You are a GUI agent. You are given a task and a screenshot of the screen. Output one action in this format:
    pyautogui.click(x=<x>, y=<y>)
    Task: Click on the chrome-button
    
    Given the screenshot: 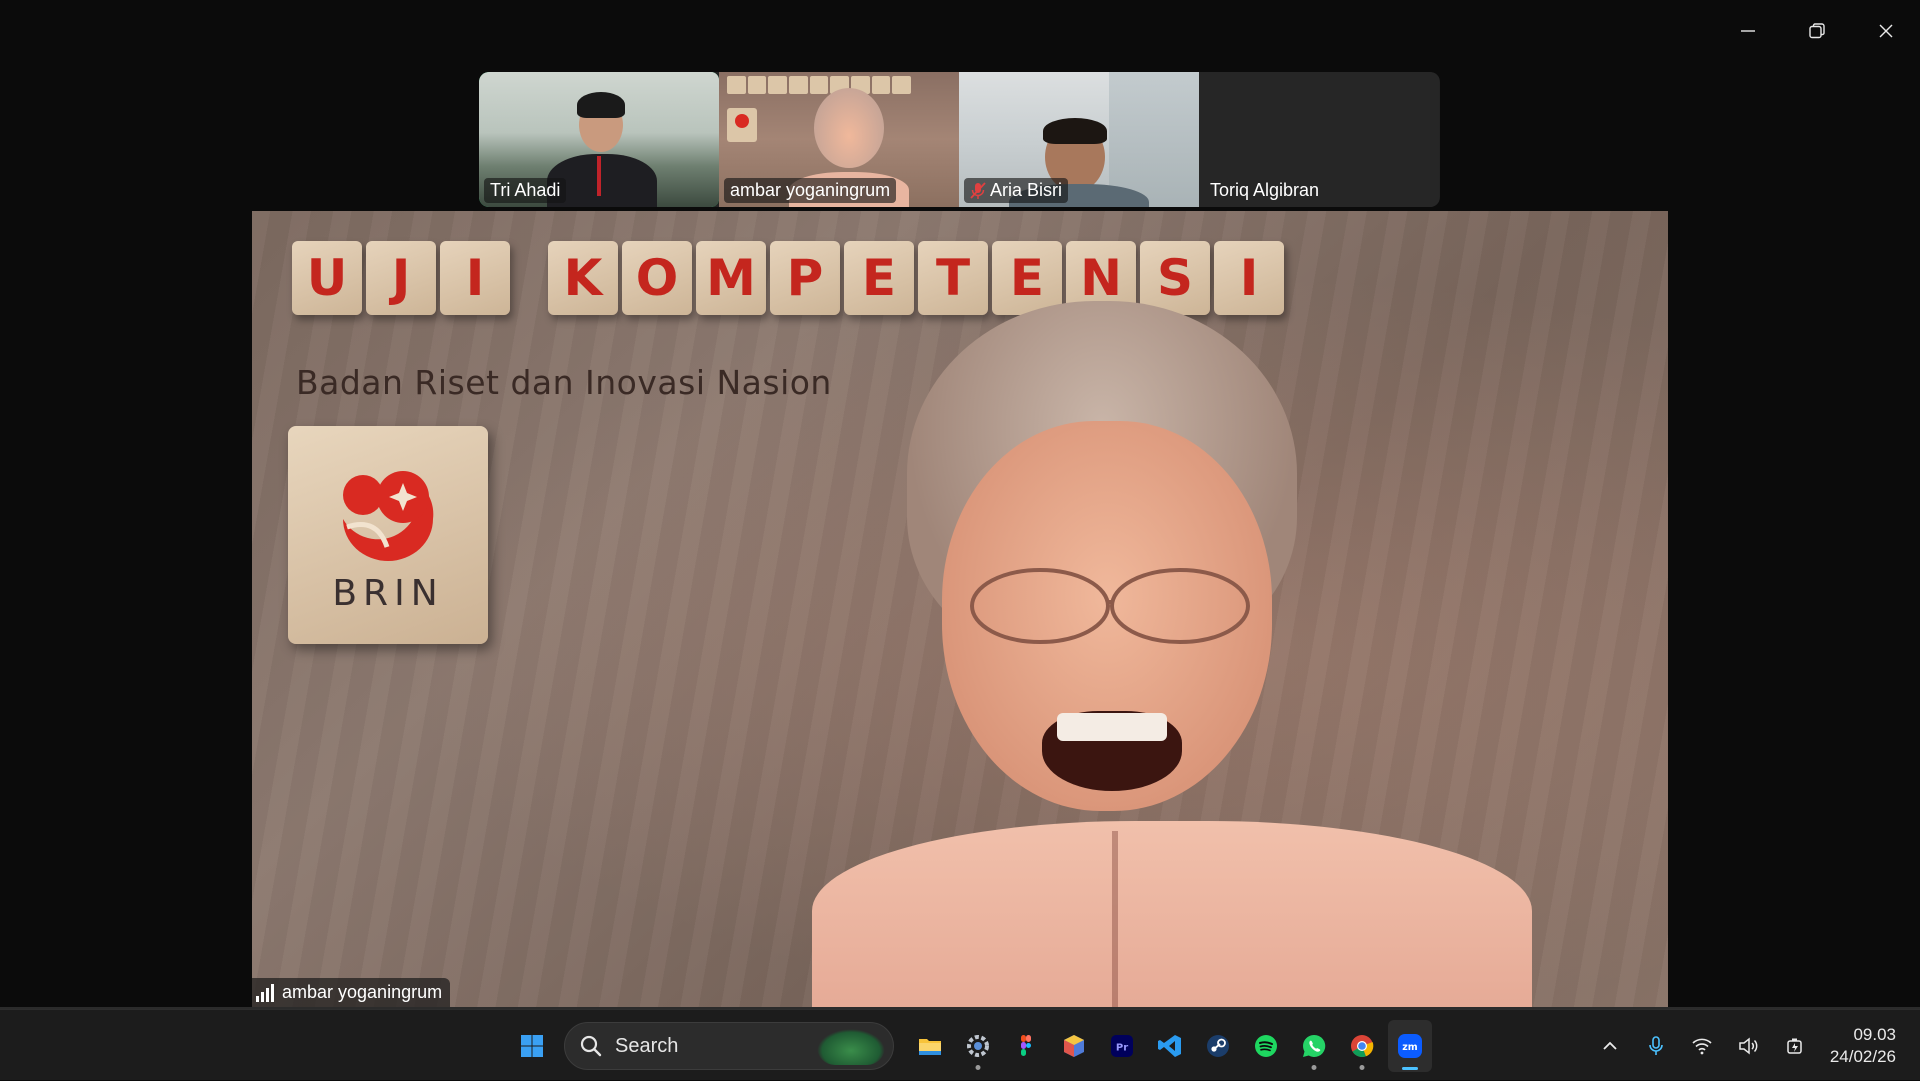 What is the action you would take?
    pyautogui.click(x=1362, y=1046)
    